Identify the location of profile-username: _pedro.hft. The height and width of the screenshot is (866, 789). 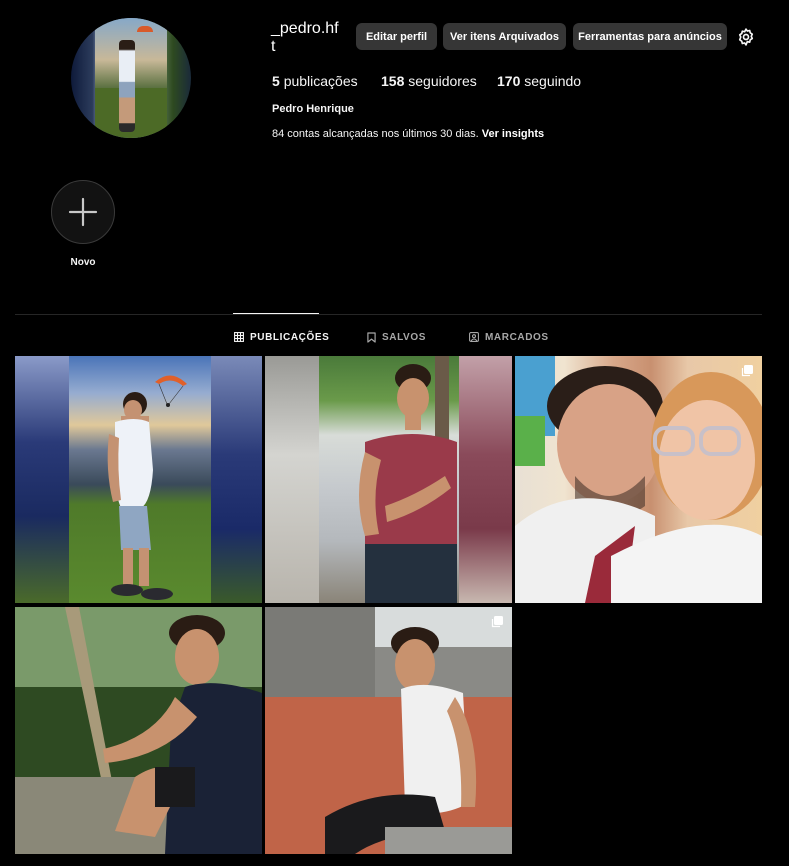
(305, 37).